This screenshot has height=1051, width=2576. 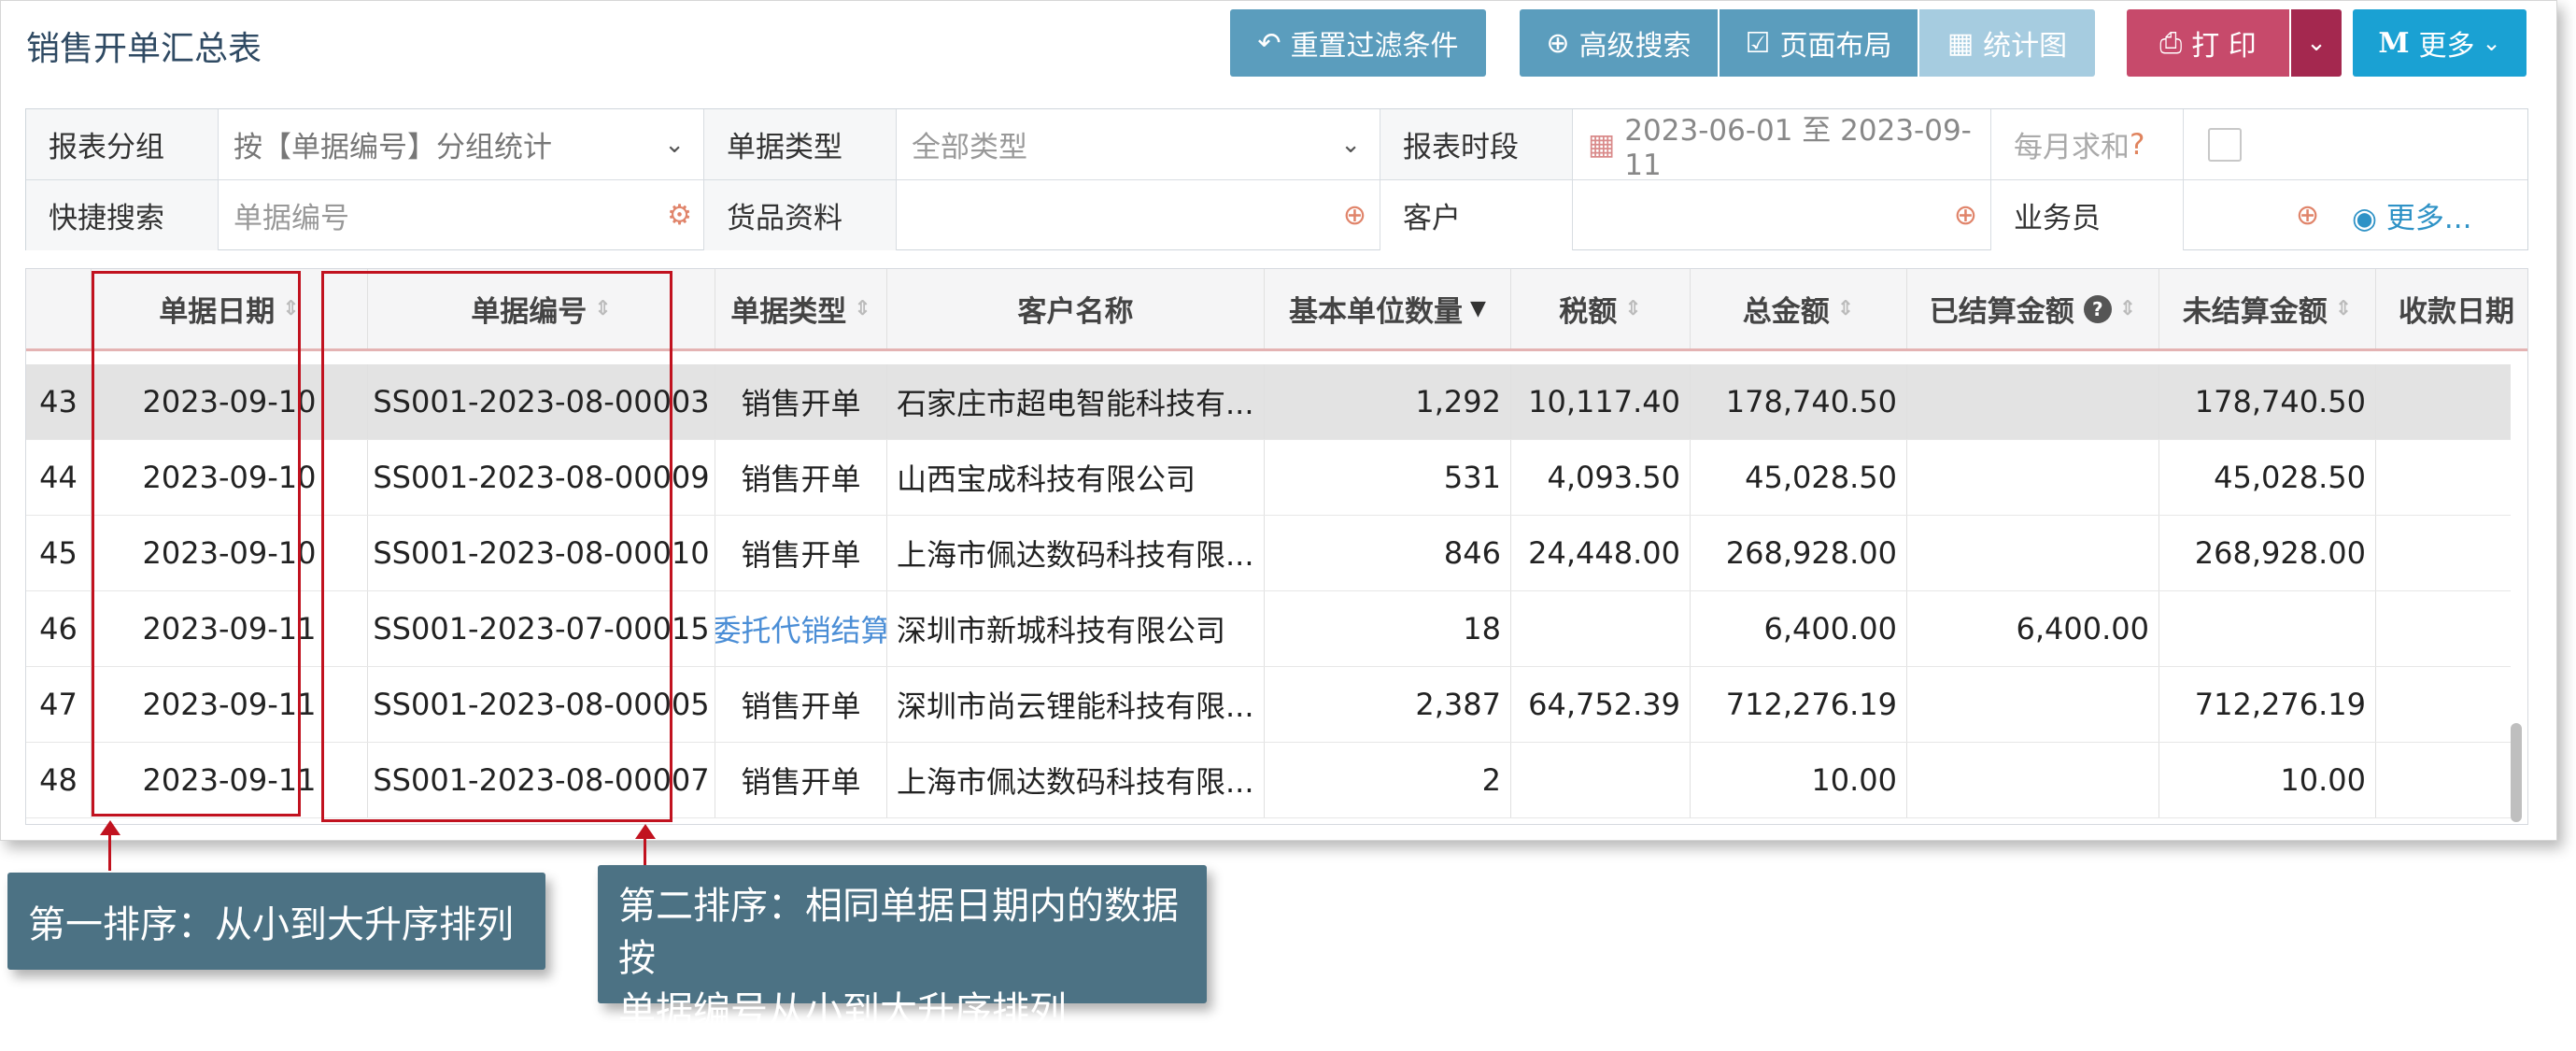 I want to click on cell-unsettled, so click(x=2267, y=628).